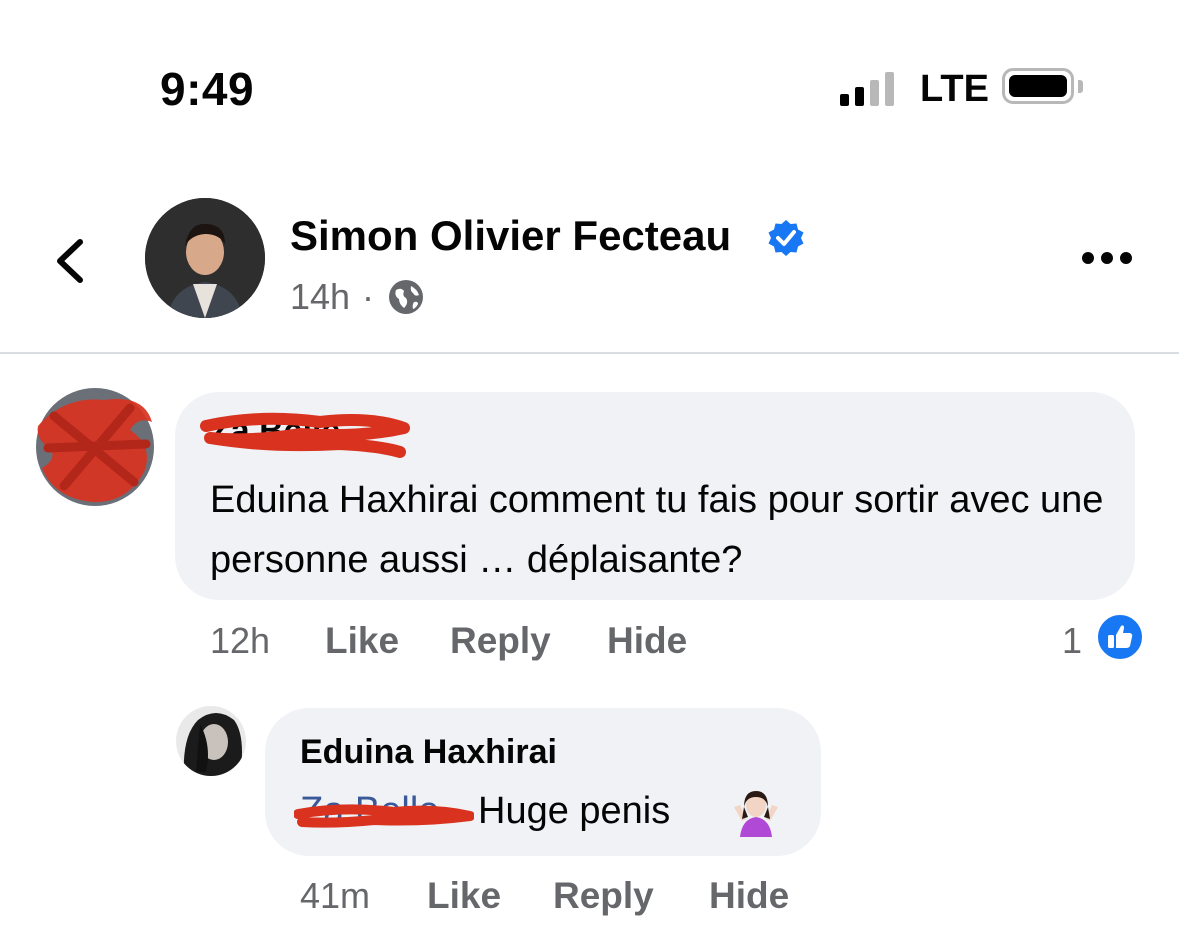  What do you see at coordinates (211, 741) in the screenshot?
I see `reply-author-avatar` at bounding box center [211, 741].